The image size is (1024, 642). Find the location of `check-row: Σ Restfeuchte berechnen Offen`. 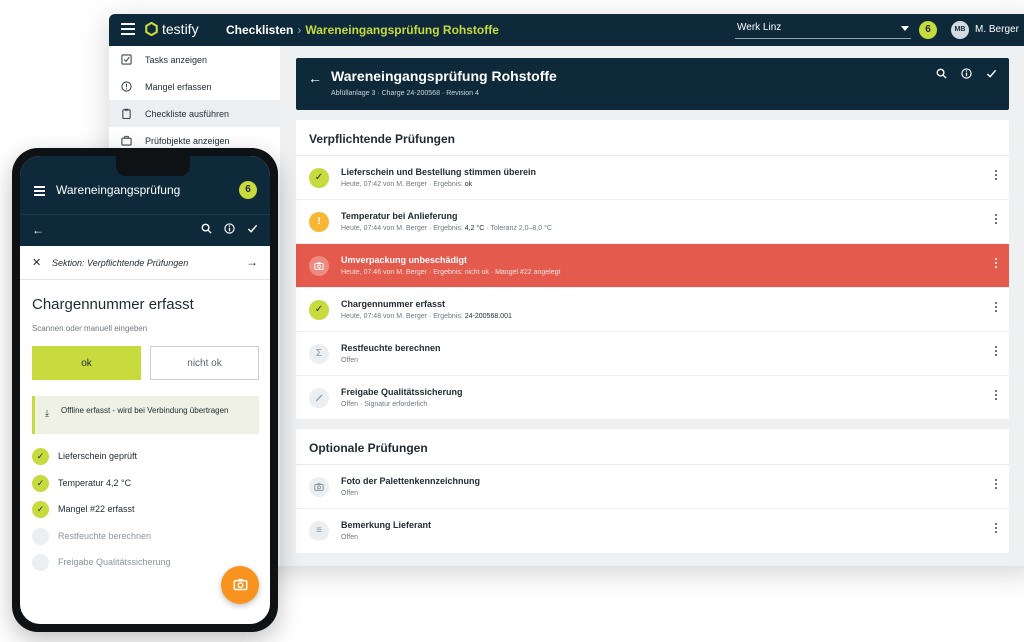

check-row: Σ Restfeuchte berechnen Offen is located at coordinates (652, 354).